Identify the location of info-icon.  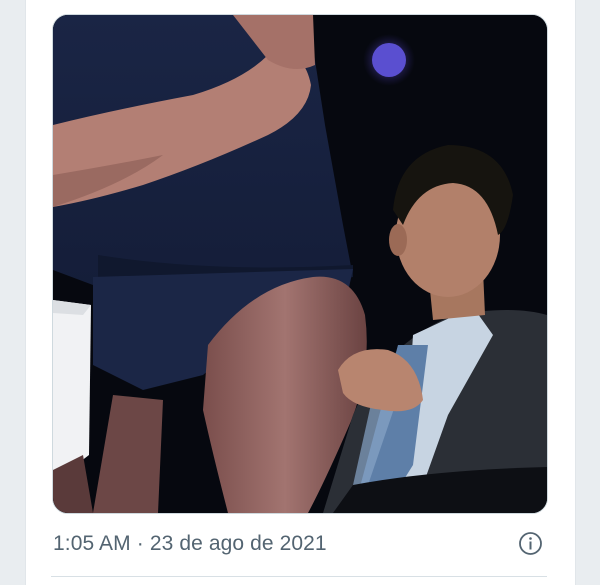
(530, 543).